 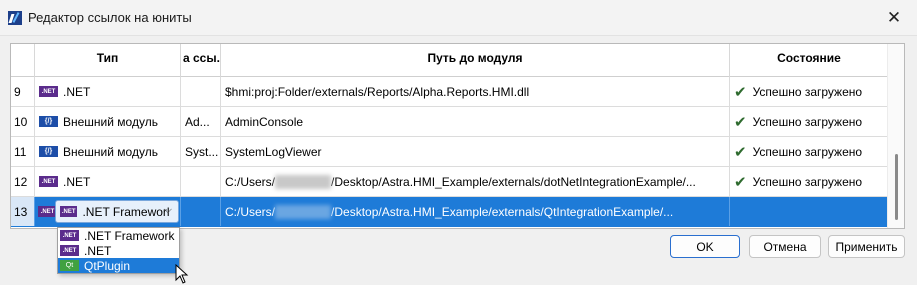 What do you see at coordinates (117, 211) in the screenshot?
I see `type-combobox: .NET .NET Frameworl ⌵` at bounding box center [117, 211].